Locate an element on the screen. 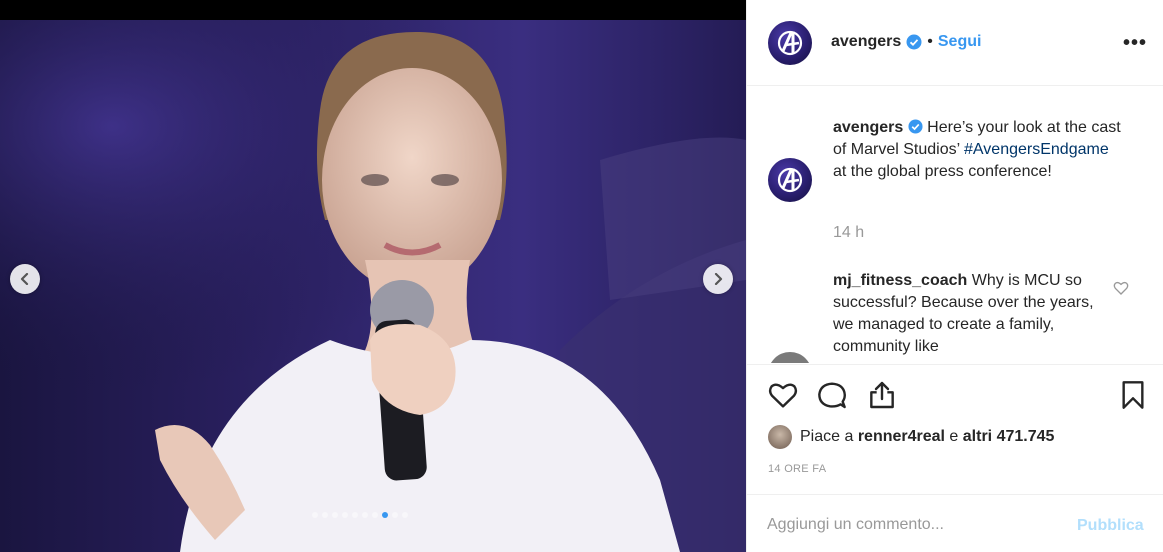  caption-avatar is located at coordinates (790, 180).